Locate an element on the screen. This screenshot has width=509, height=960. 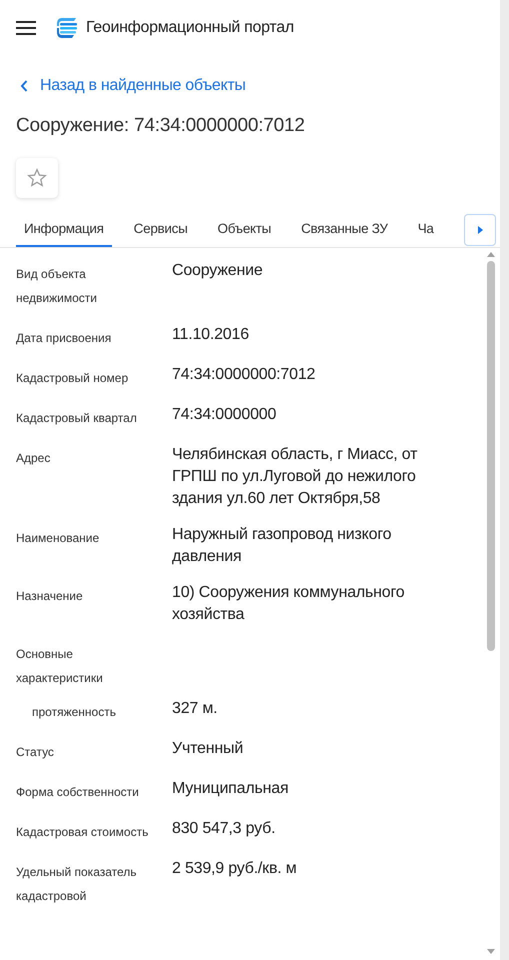
field-value: Учтенный is located at coordinates (208, 748).